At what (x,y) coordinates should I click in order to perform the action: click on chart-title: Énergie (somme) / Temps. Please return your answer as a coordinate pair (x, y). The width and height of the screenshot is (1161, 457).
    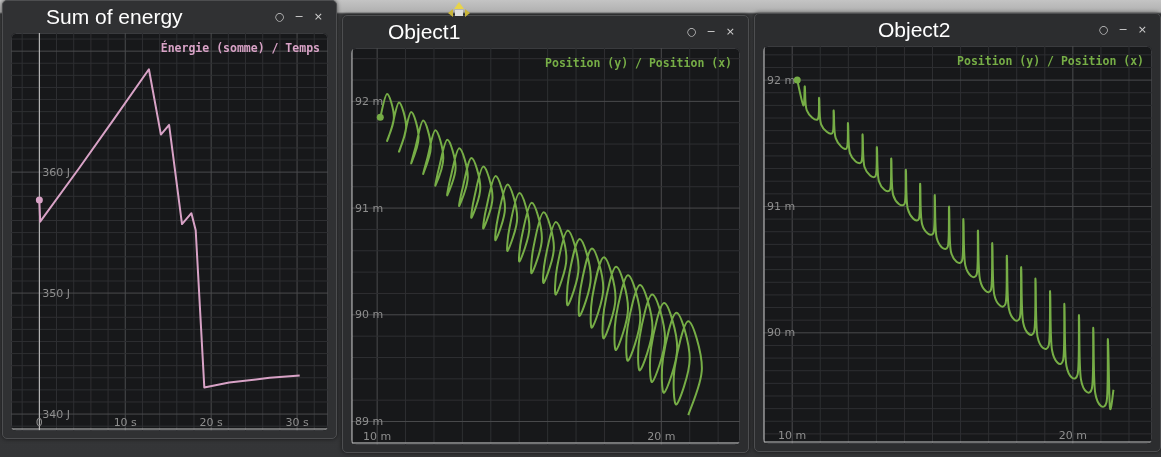
    Looking at the image, I should click on (240, 48).